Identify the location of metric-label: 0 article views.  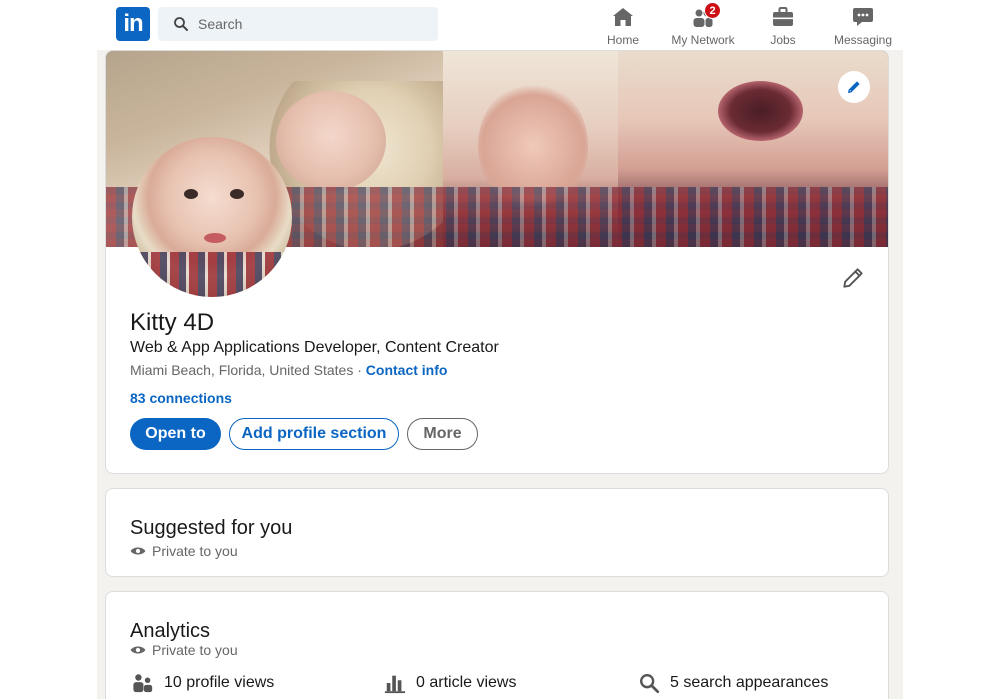
(466, 682).